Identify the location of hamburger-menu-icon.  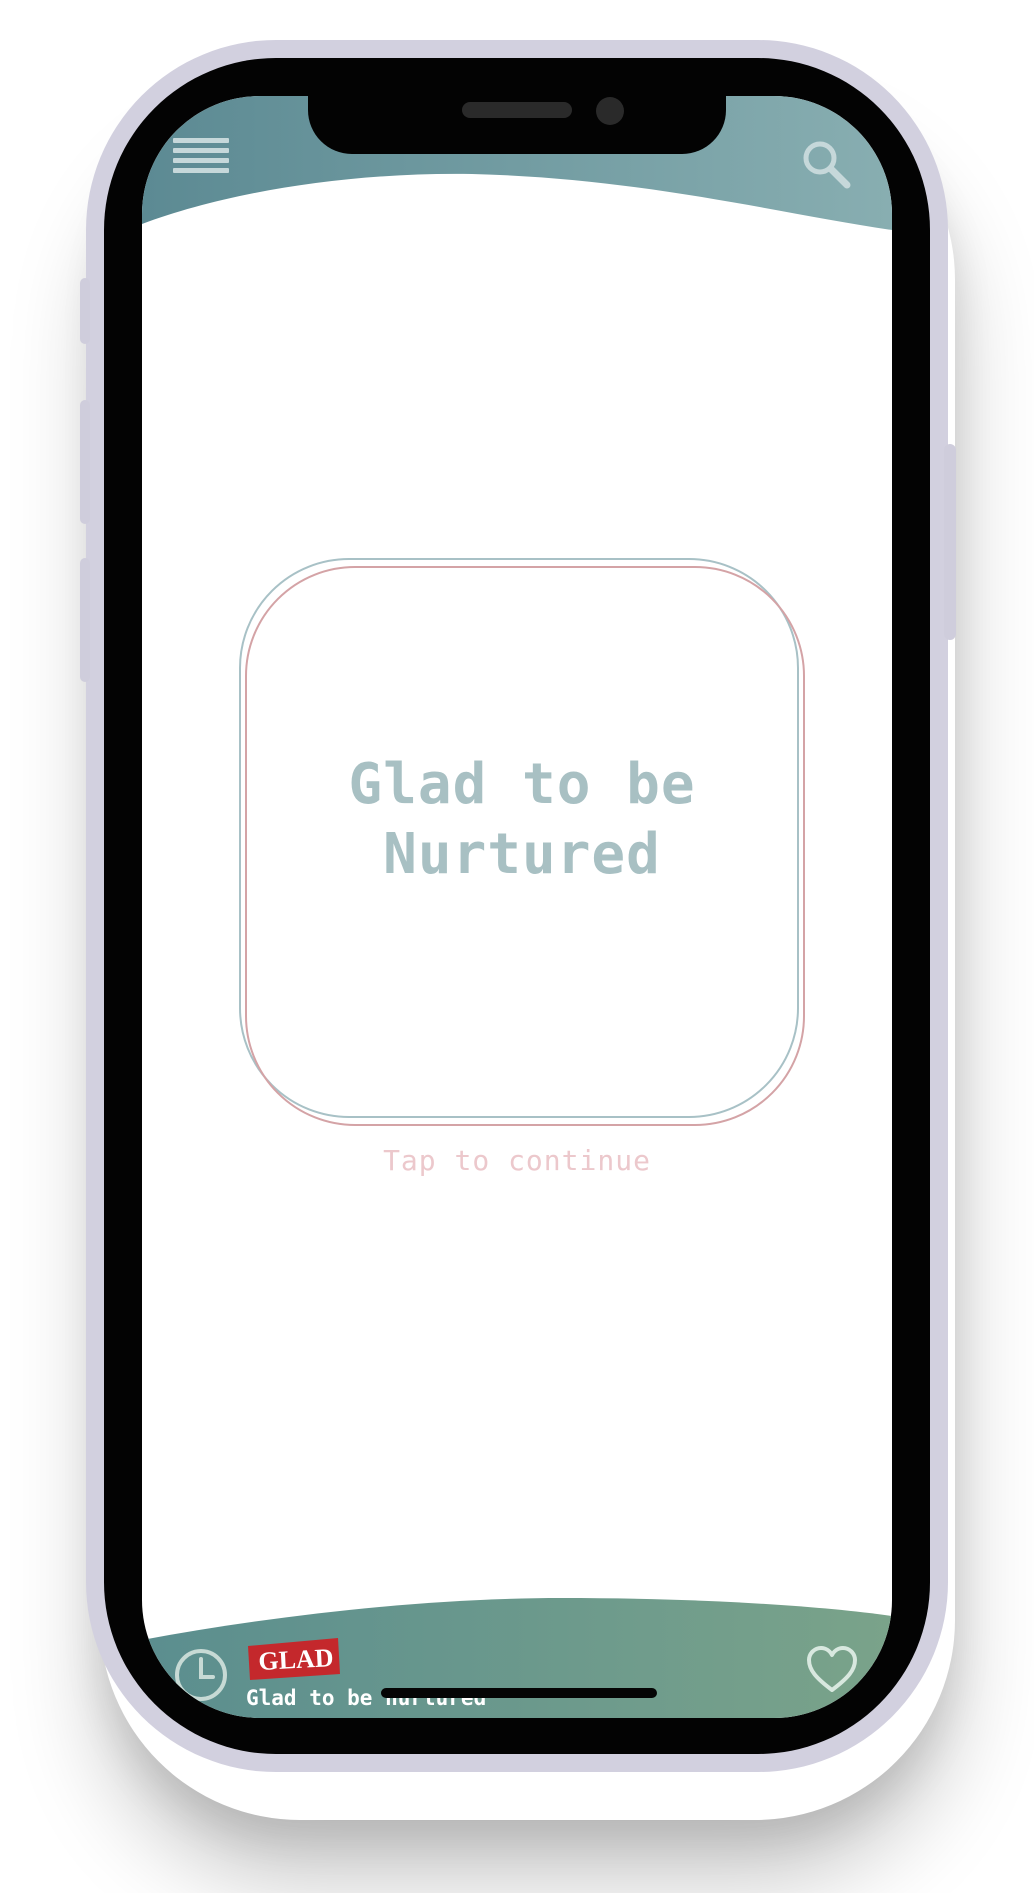
(201, 155).